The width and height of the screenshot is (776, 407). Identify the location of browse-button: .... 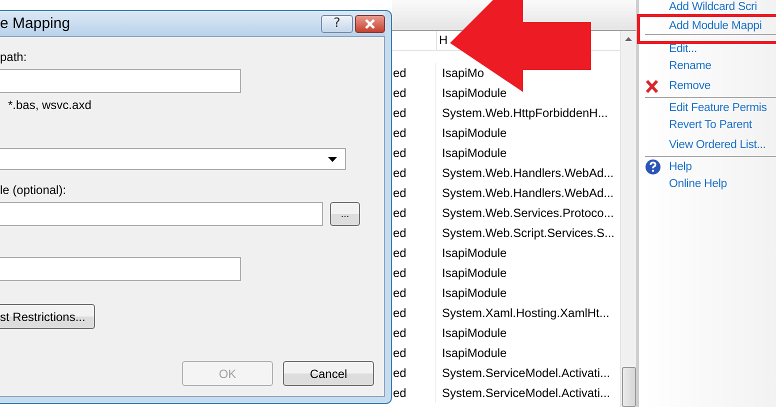
(345, 214).